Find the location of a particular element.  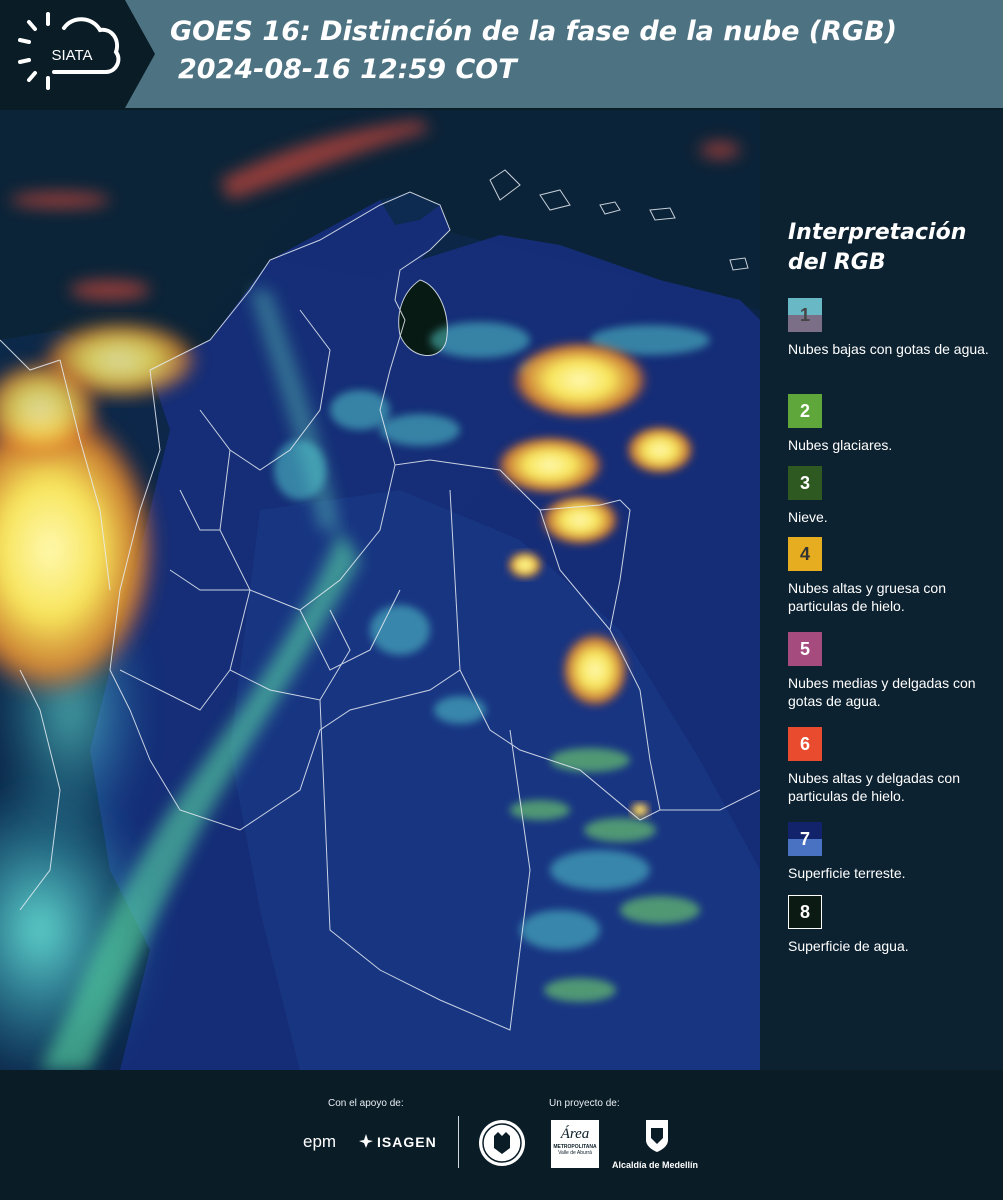

legend-label: Nieve. is located at coordinates (808, 517).